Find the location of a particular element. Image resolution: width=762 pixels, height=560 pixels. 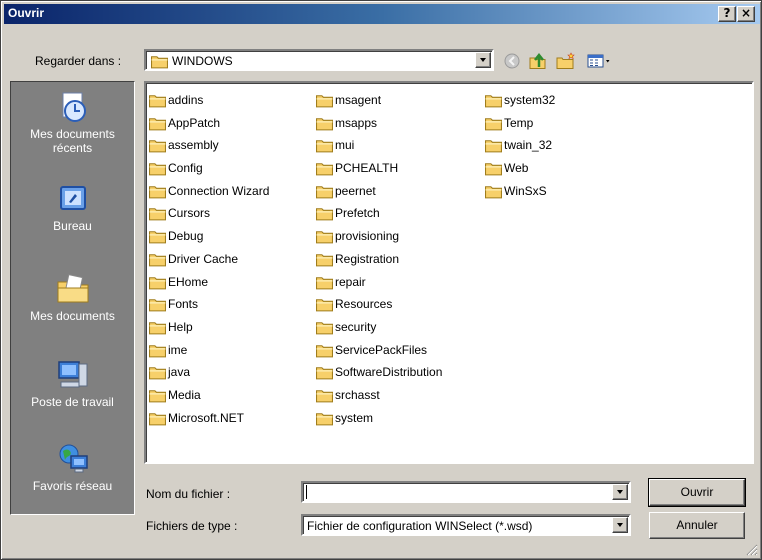

place-label: Mes documents récents is located at coordinates (72, 141).